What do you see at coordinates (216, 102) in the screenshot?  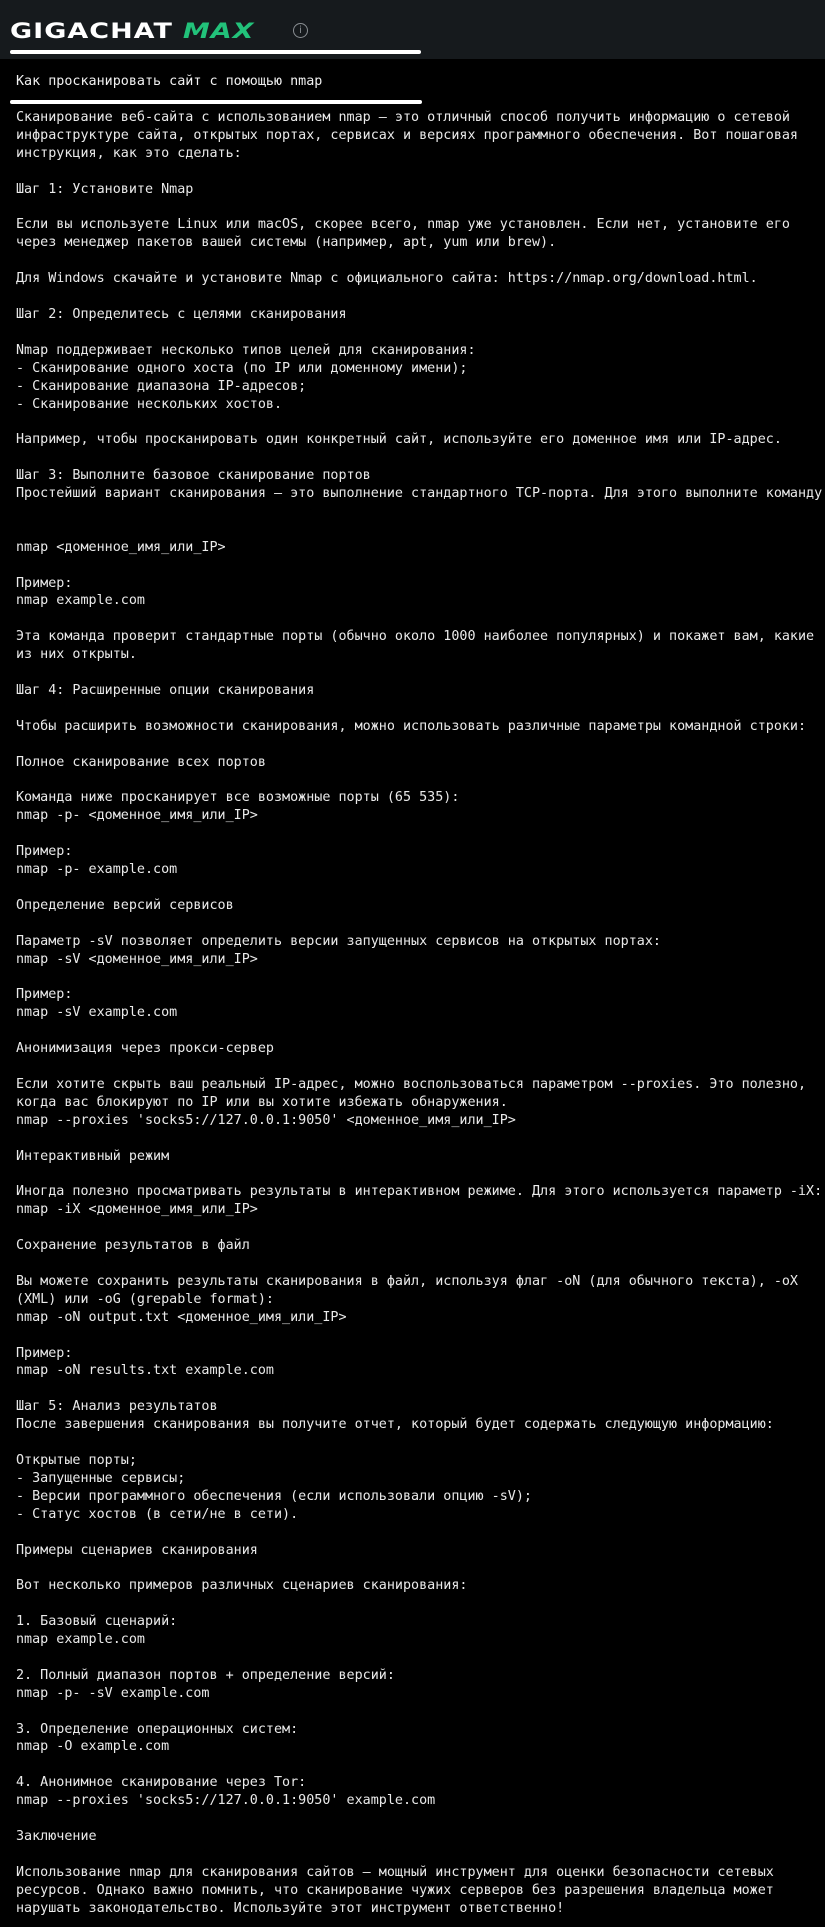 I see `question-underline` at bounding box center [216, 102].